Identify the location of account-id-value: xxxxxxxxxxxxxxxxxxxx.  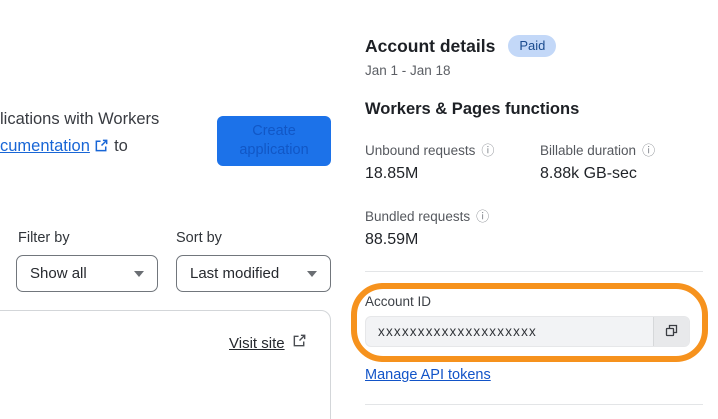
(509, 331).